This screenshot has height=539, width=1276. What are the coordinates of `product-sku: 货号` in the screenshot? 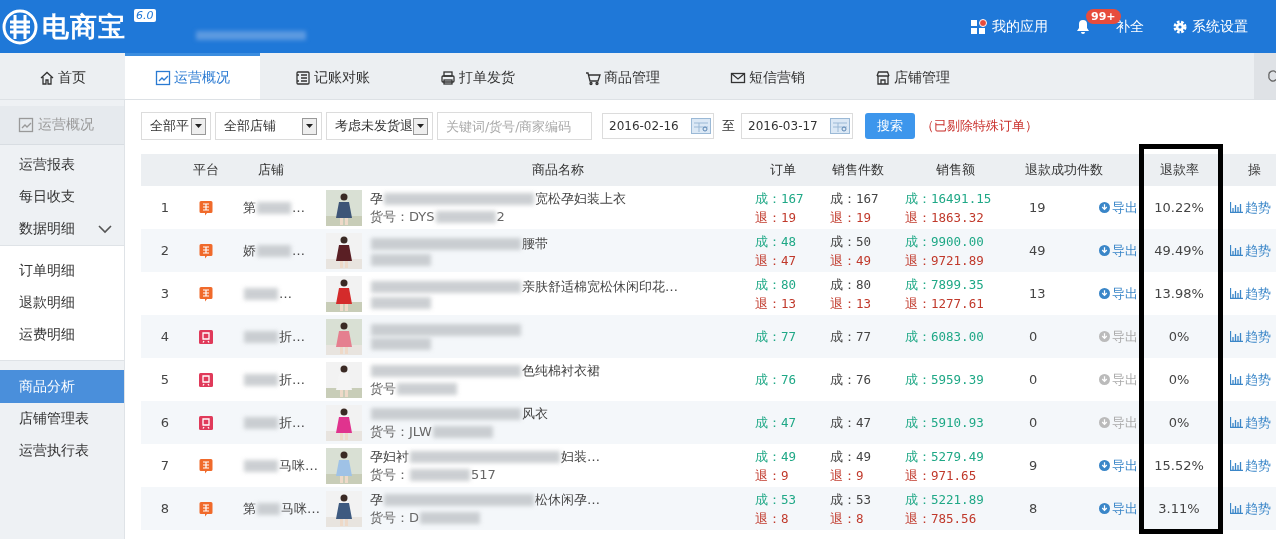 It's located at (557, 388).